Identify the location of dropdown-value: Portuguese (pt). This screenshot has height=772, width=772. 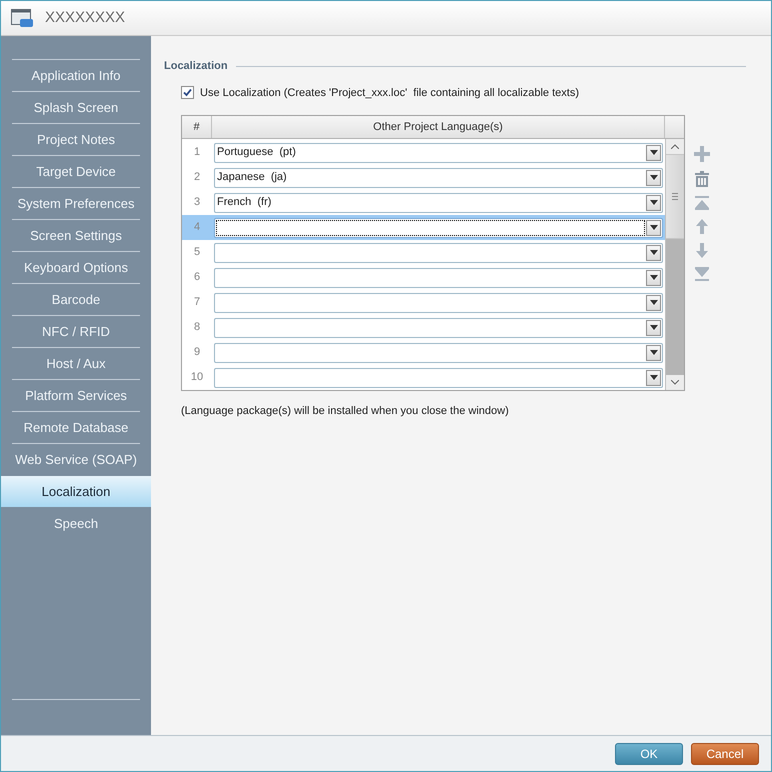
(256, 152).